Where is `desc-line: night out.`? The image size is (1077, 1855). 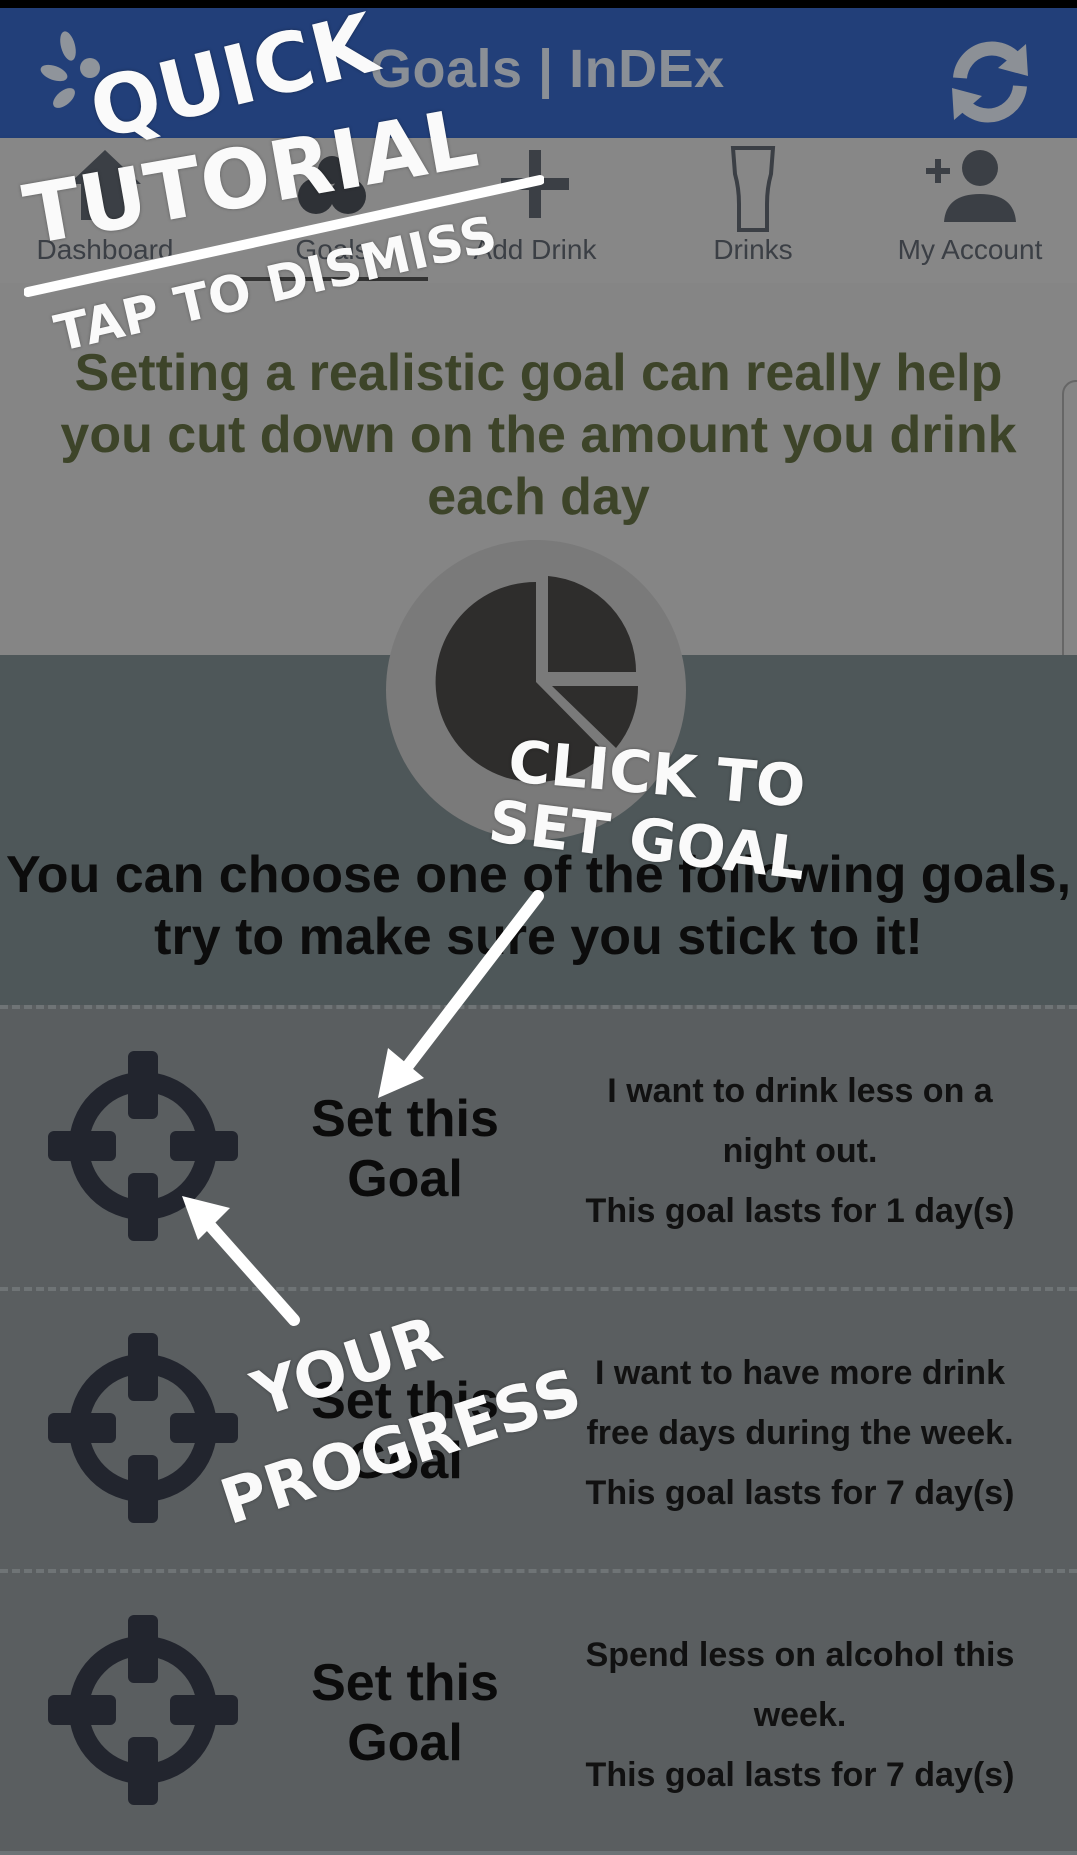 desc-line: night out. is located at coordinates (800, 1151).